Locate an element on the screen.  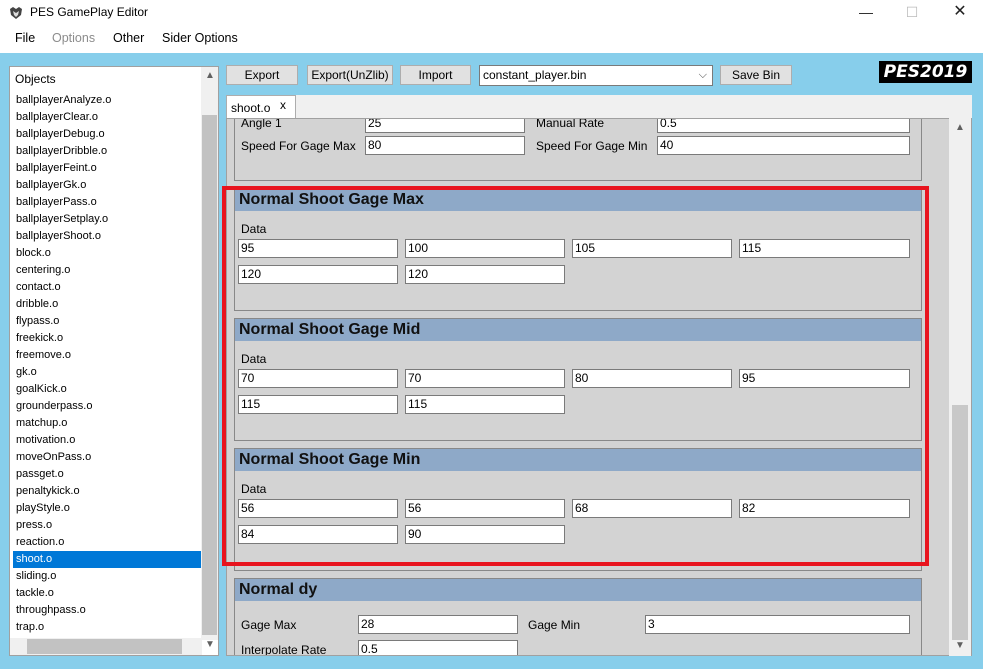
tab-shoot: shoot.o x is located at coordinates (261, 107).